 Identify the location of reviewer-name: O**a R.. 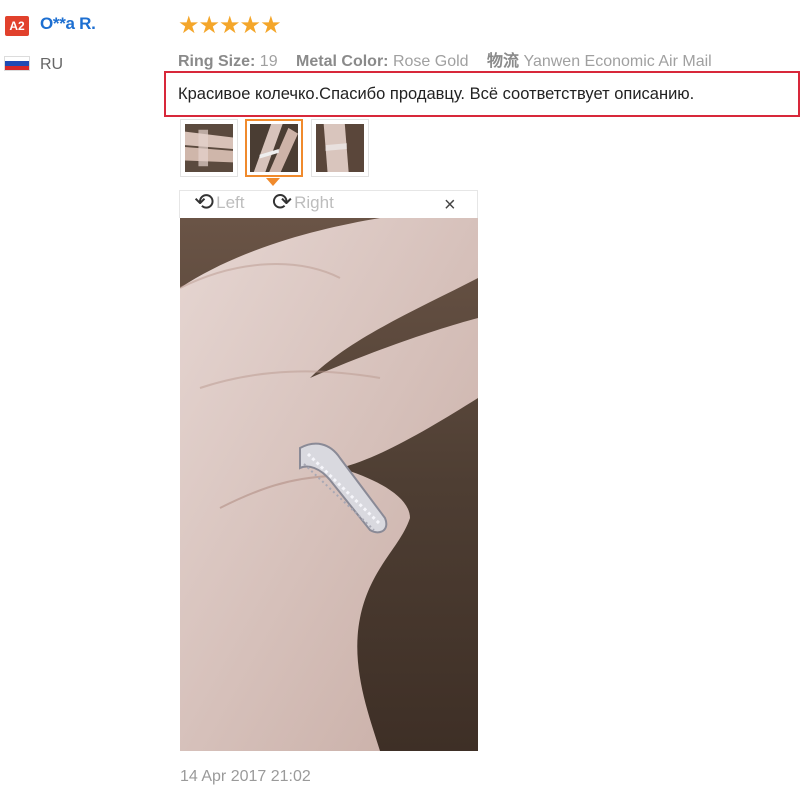
(68, 24).